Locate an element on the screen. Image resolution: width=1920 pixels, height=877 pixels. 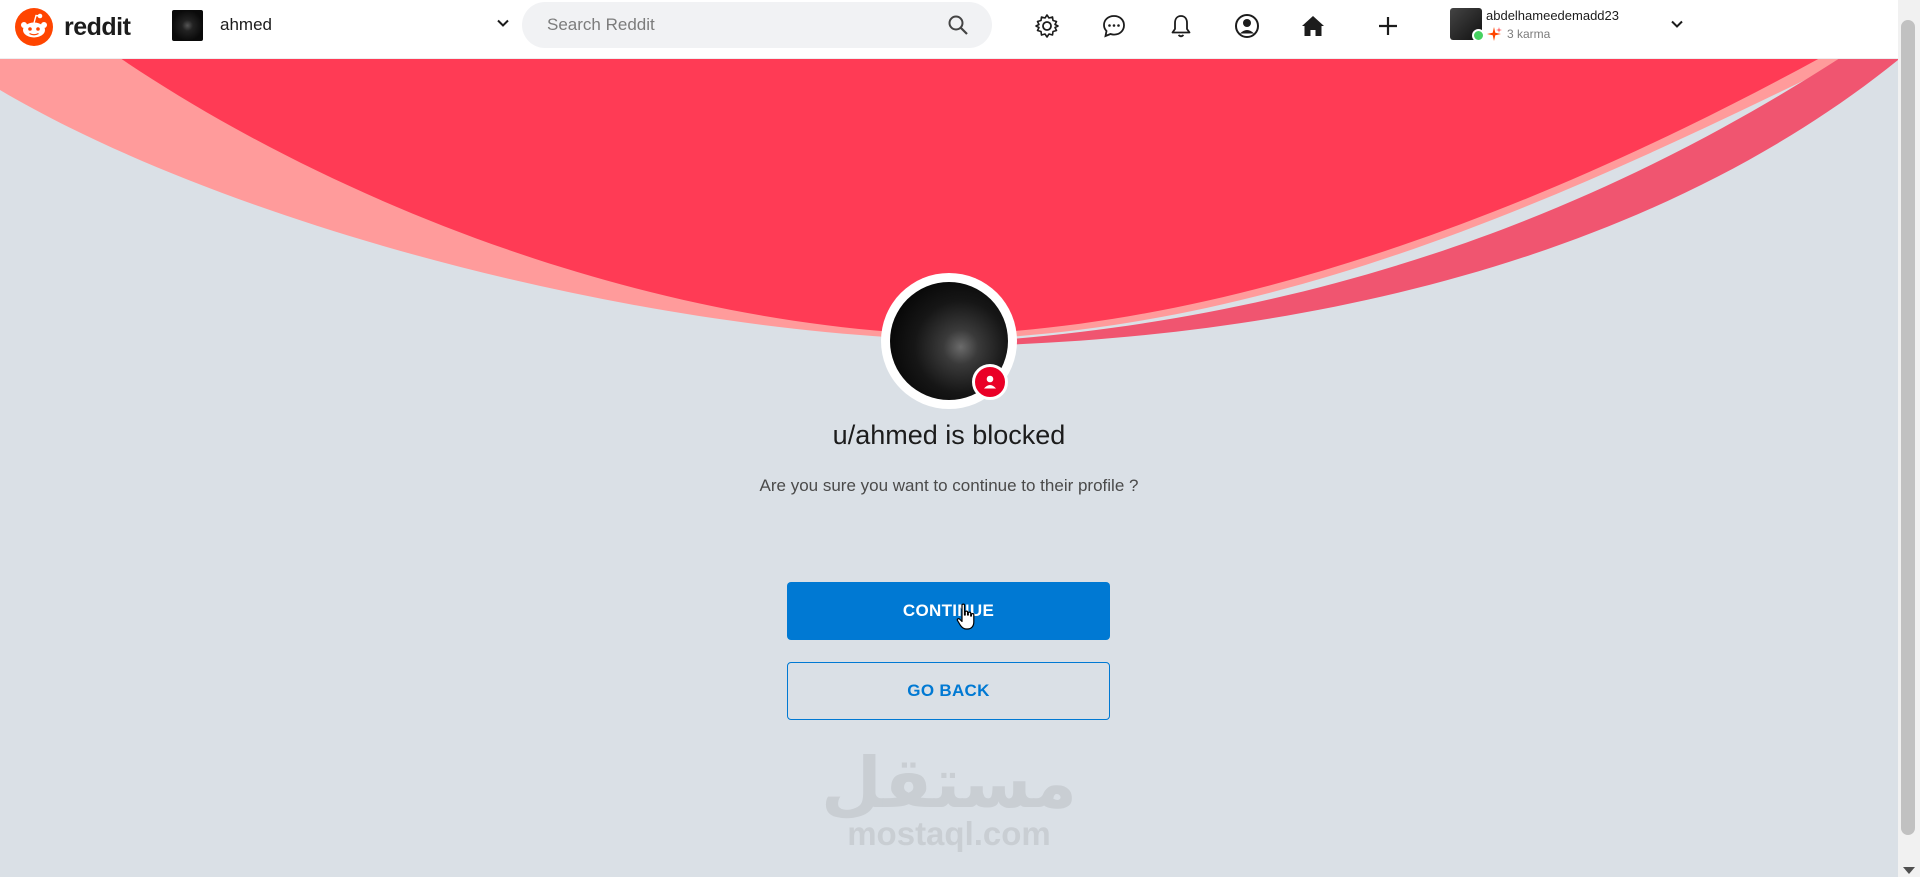
user-avatar is located at coordinates (1467, 25).